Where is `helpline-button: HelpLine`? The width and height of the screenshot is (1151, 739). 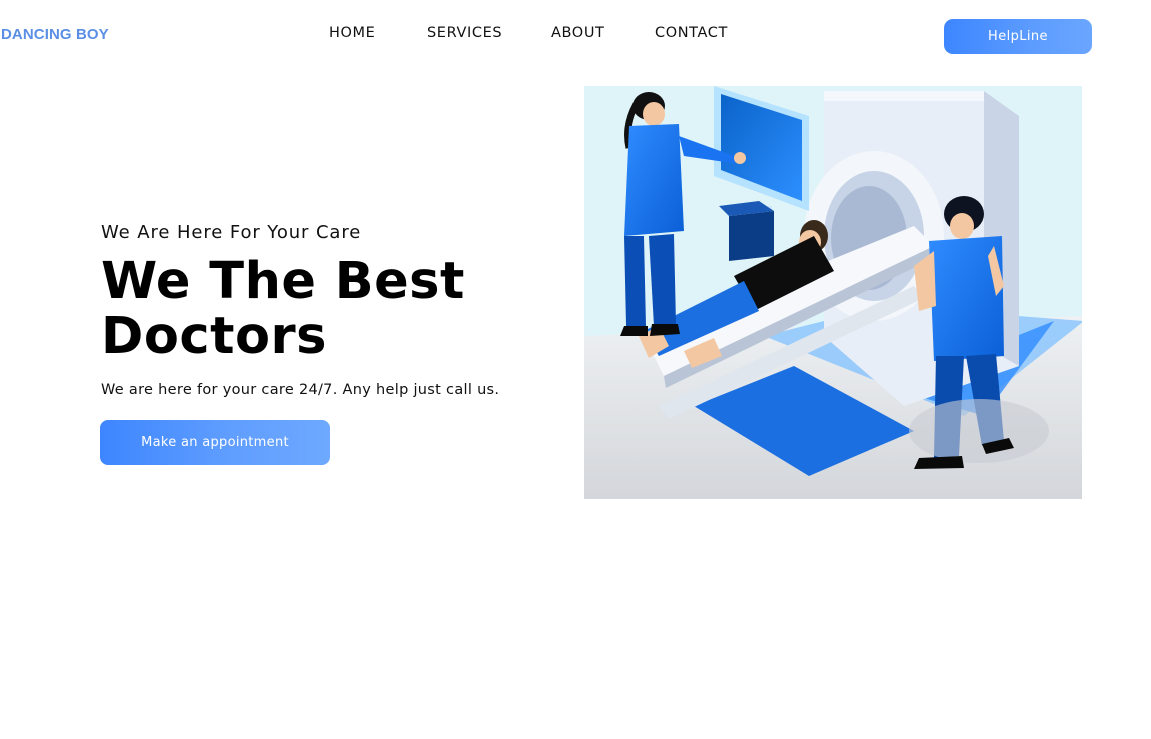 helpline-button: HelpLine is located at coordinates (1018, 36).